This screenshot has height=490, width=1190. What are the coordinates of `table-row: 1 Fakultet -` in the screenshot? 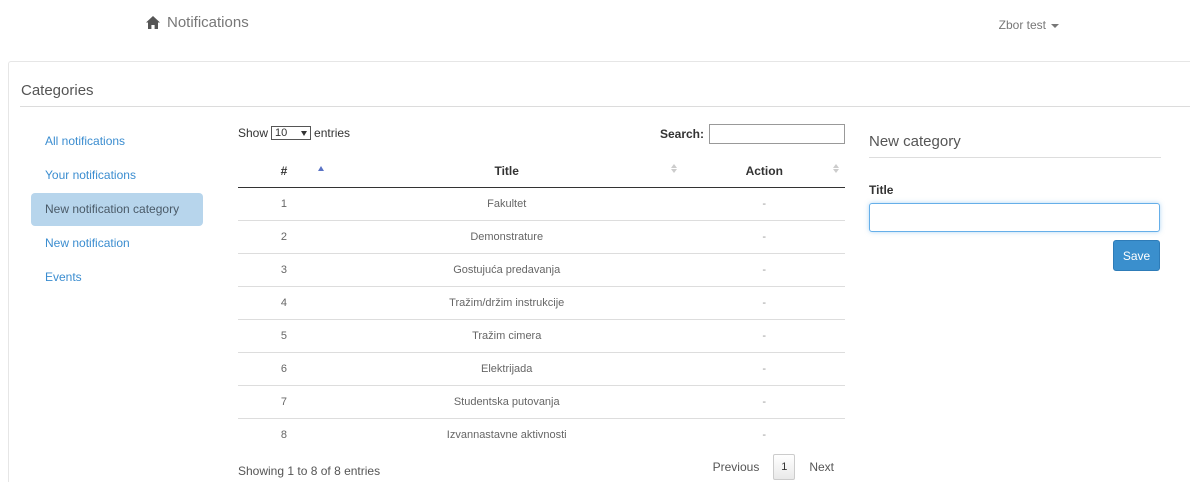 It's located at (541, 204).